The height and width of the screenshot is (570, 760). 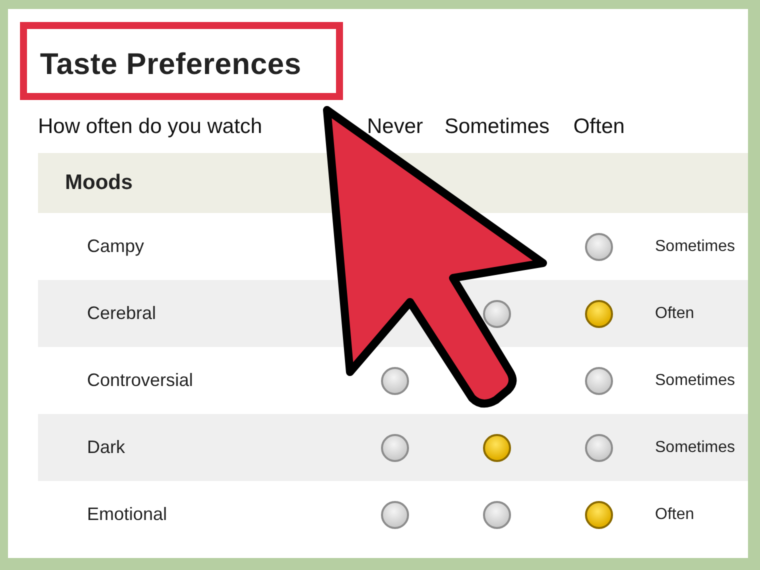 What do you see at coordinates (497, 127) in the screenshot?
I see `column-header: Sometimes` at bounding box center [497, 127].